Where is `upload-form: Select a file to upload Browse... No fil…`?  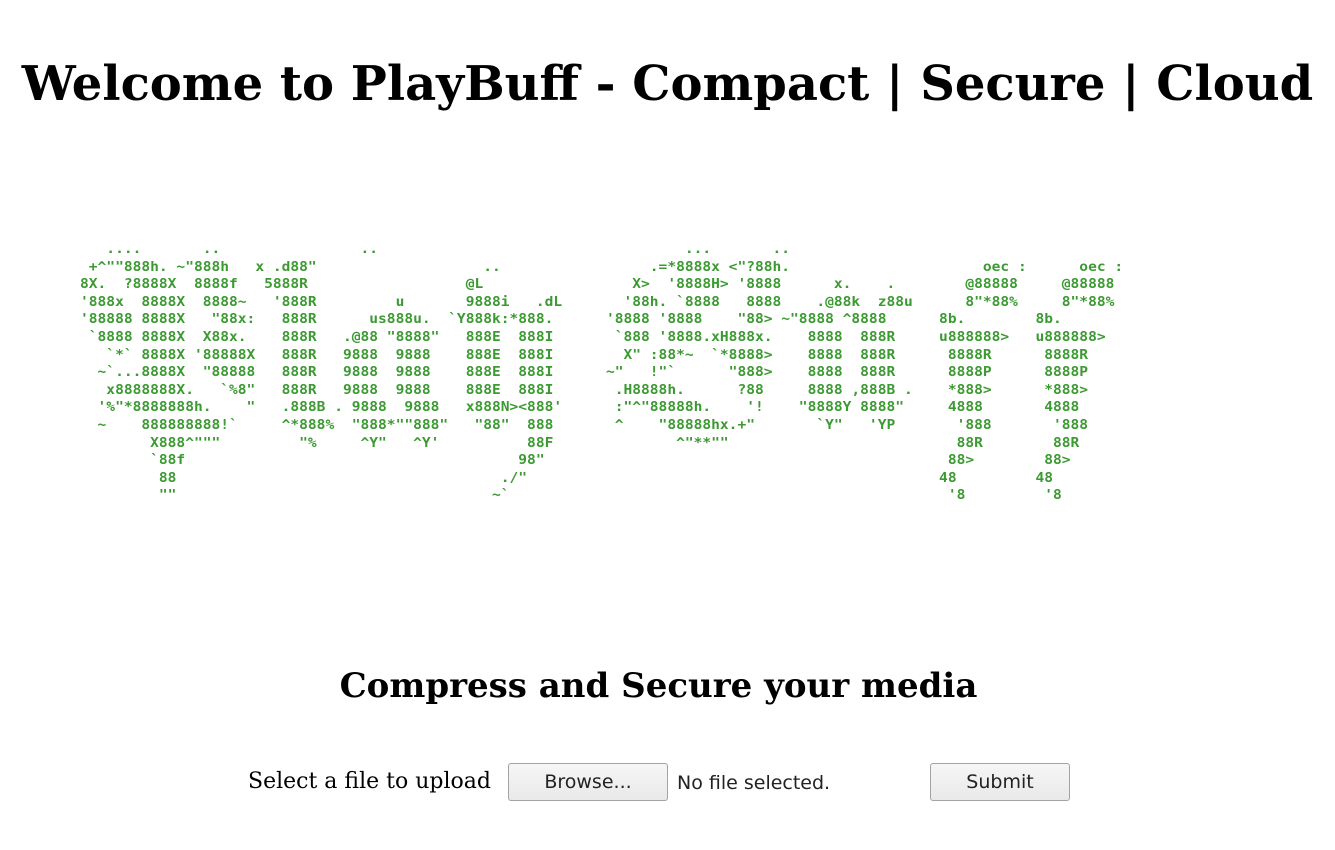 upload-form: Select a file to upload Browse... No fil… is located at coordinates (667, 782).